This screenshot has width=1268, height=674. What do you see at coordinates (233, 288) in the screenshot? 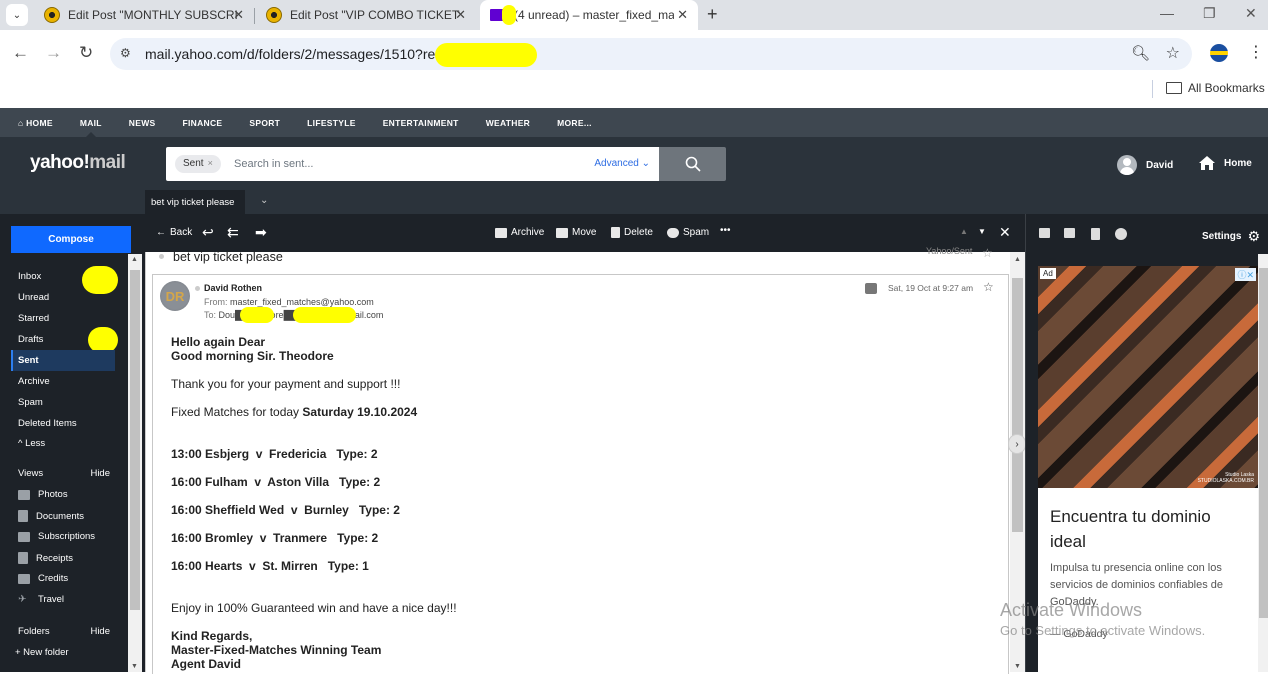
I see `sender-name: David Rothen` at bounding box center [233, 288].